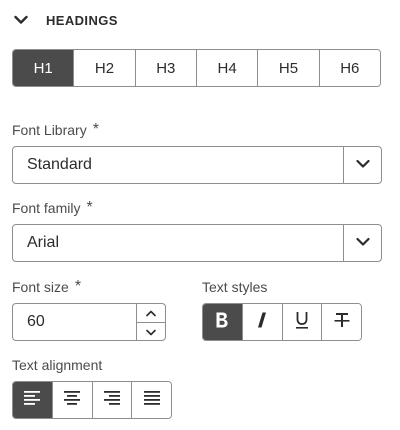 This screenshot has width=400, height=430. What do you see at coordinates (82, 20) in the screenshot?
I see `section-title: HEADINGS` at bounding box center [82, 20].